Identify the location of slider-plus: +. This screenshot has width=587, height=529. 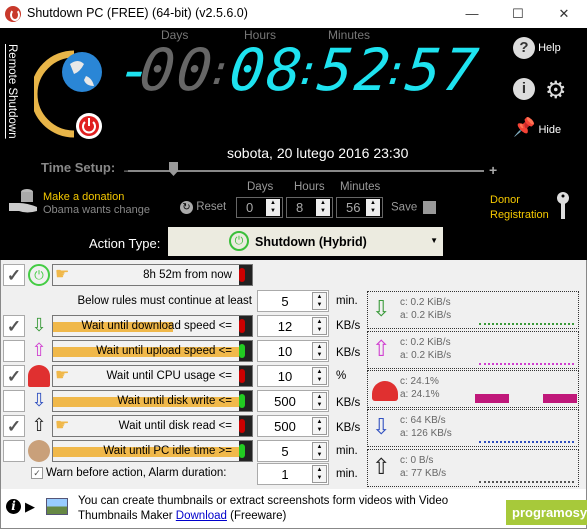
(493, 170).